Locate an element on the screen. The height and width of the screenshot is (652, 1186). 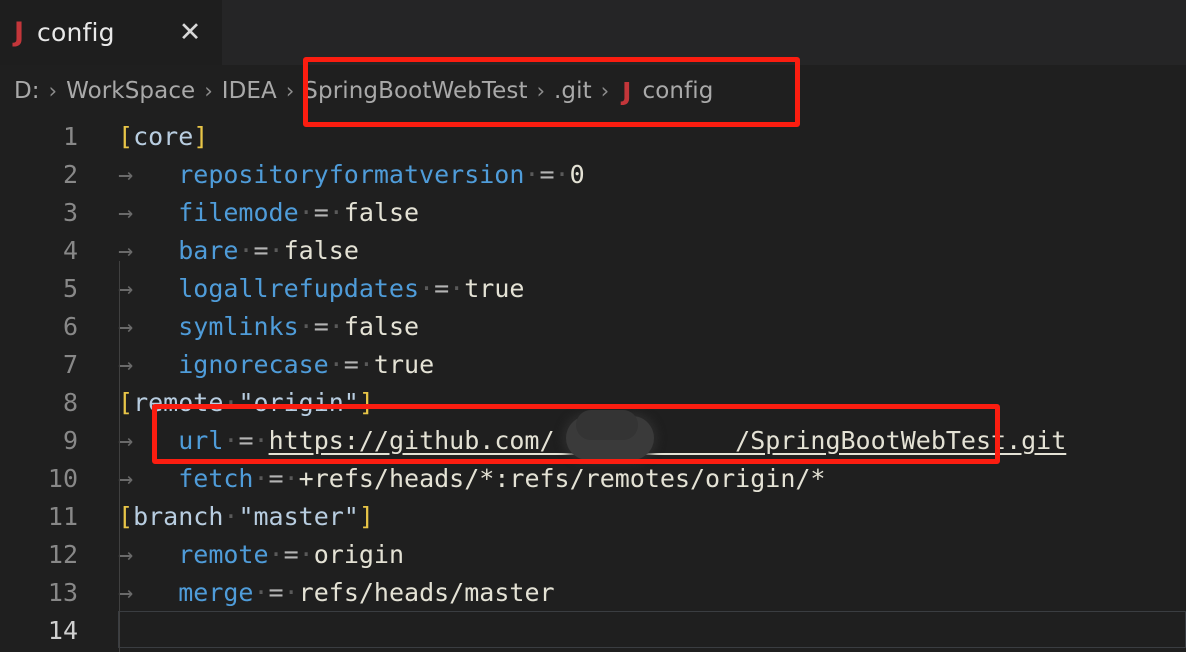
code-line: 7 → ignorecase·=·true is located at coordinates (593, 364).